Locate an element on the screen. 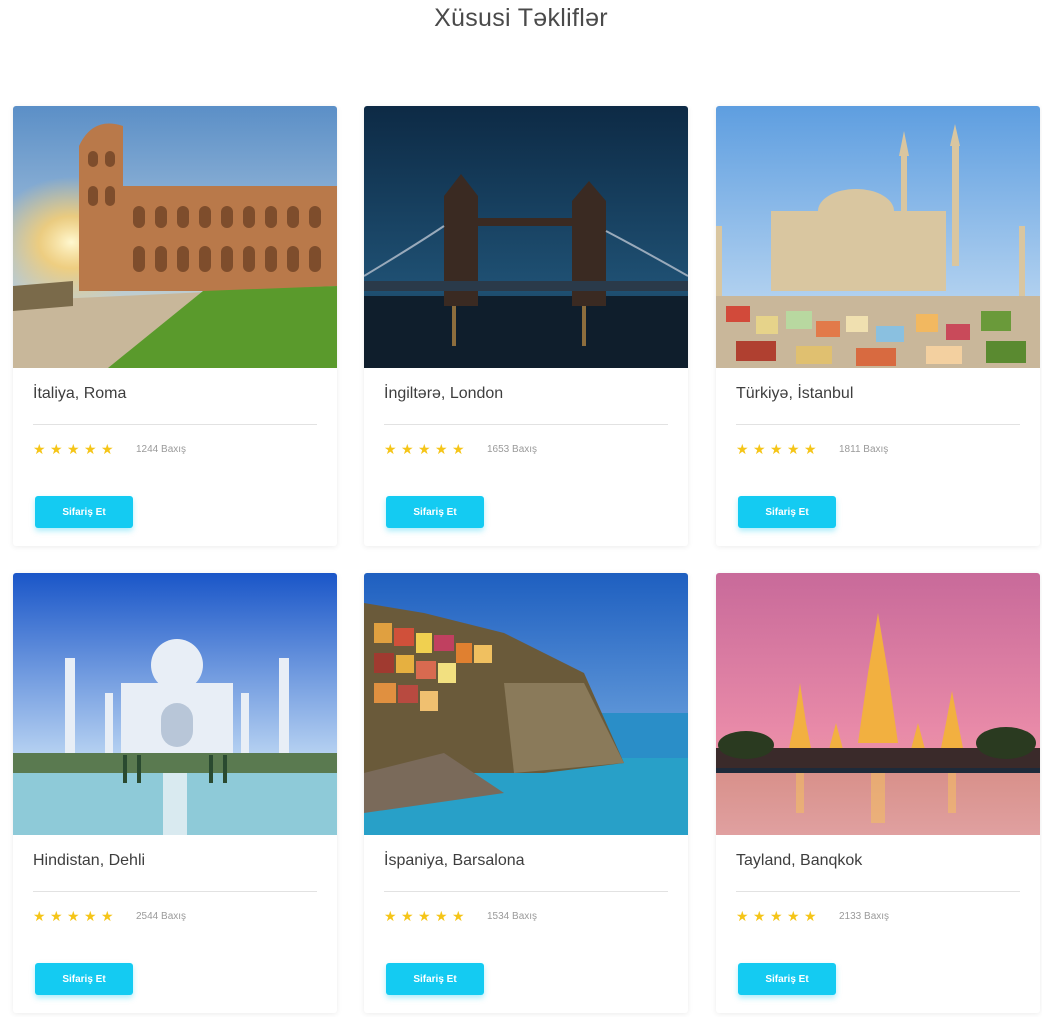 This screenshot has width=1042, height=1017. destination-name: Türkiyə, İstanbul is located at coordinates (795, 393).